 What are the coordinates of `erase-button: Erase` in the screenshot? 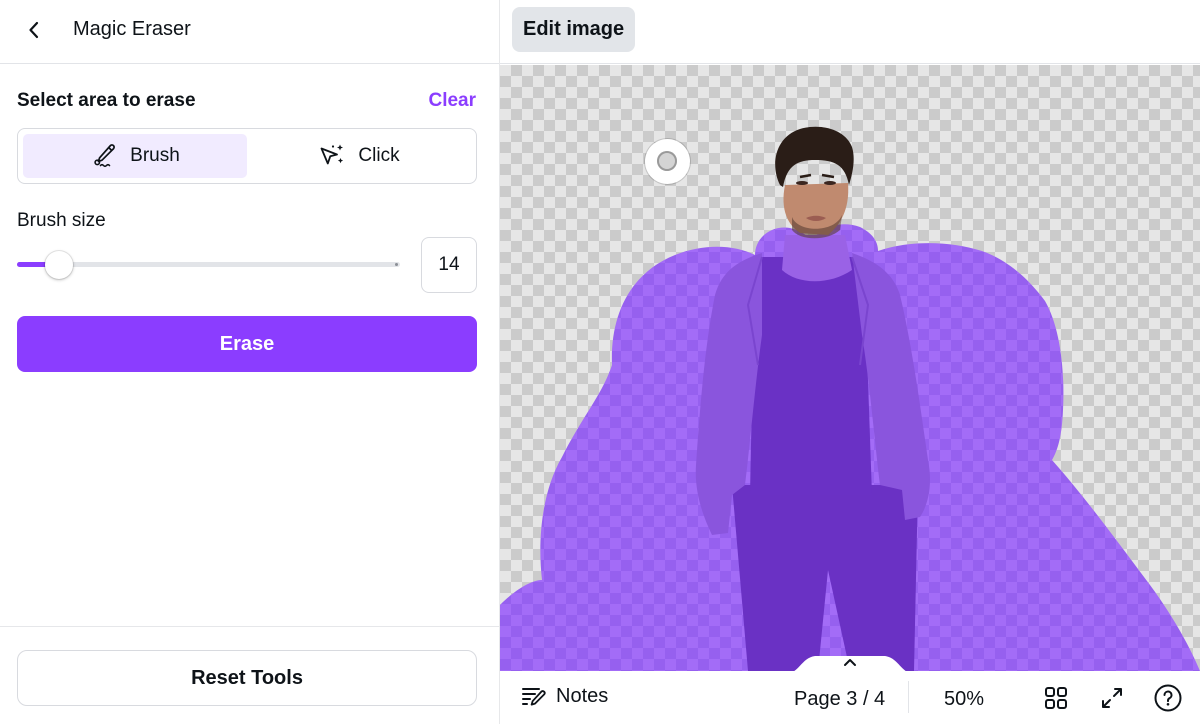 It's located at (247, 344).